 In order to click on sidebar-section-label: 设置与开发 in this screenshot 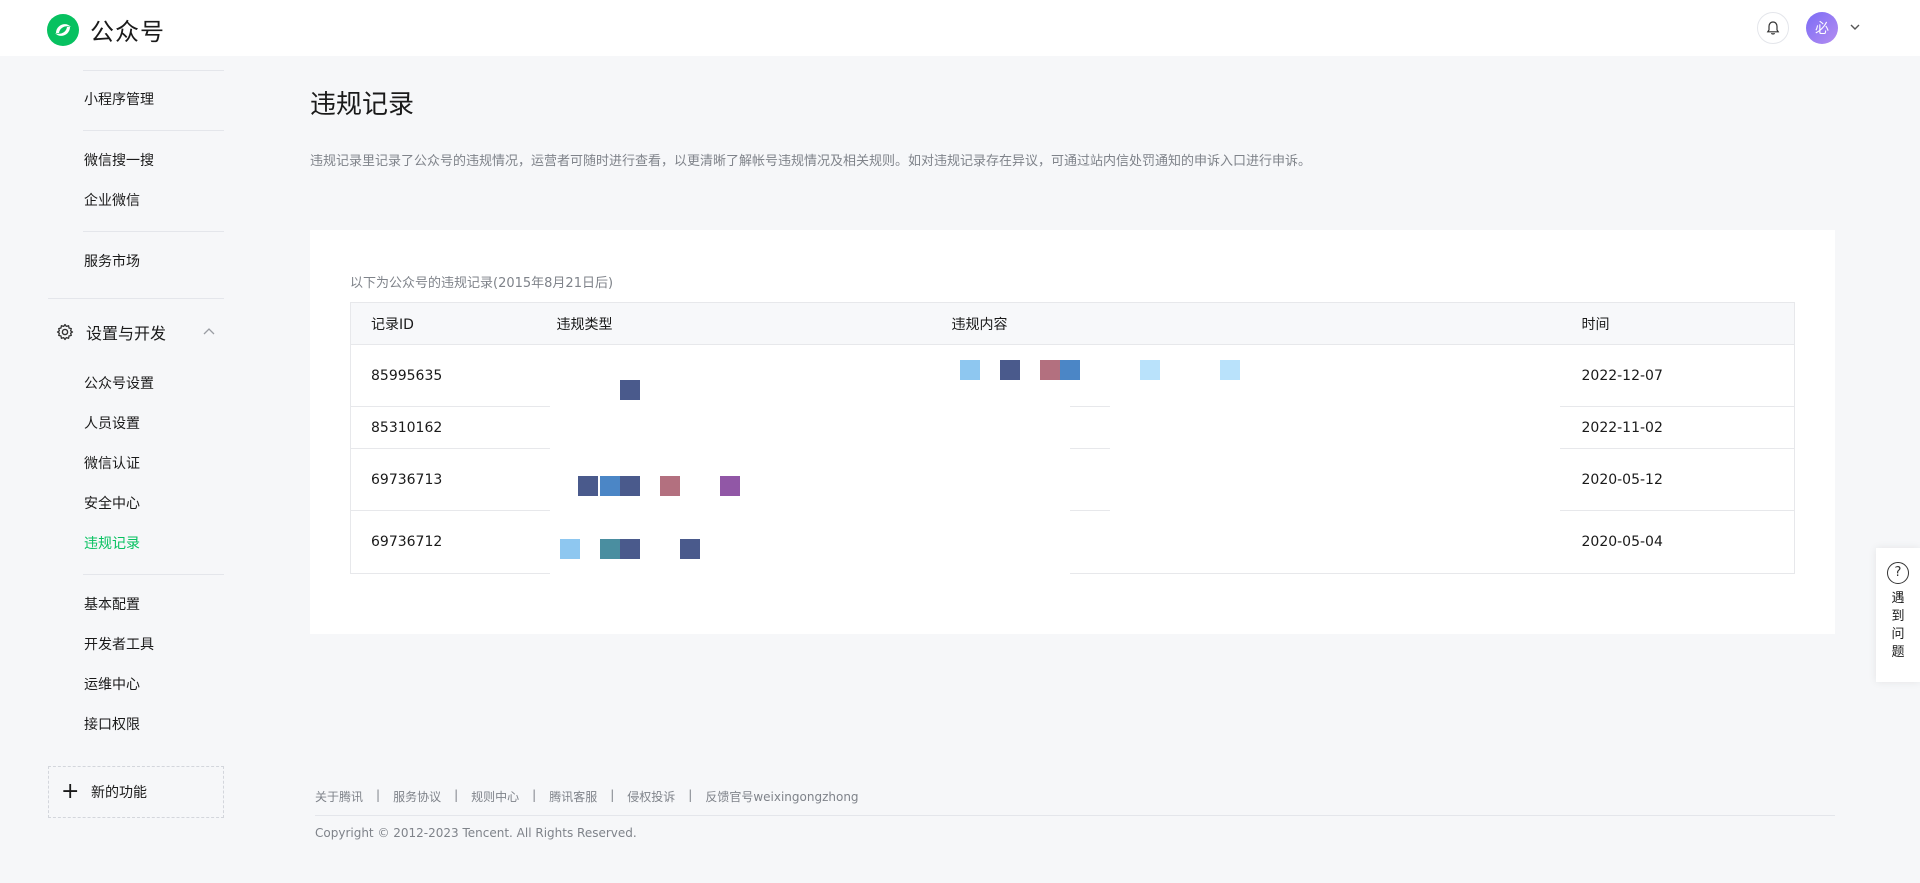, I will do `click(126, 333)`.